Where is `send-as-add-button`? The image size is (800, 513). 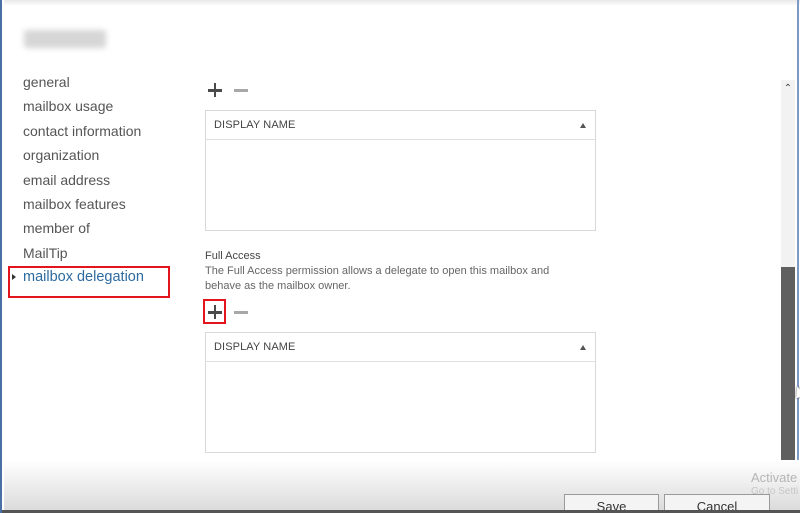
send-as-add-button is located at coordinates (215, 90).